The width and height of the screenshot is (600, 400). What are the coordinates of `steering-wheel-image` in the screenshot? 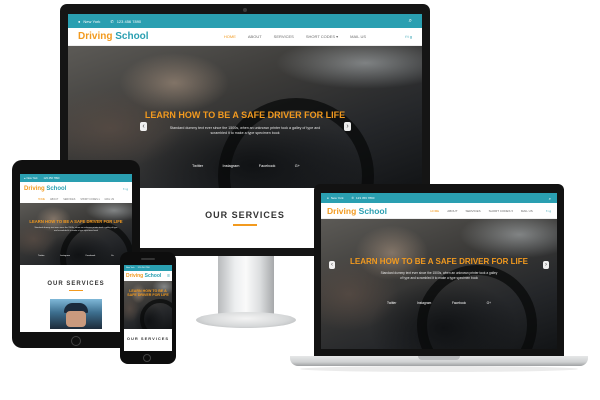 It's located at (156, 314).